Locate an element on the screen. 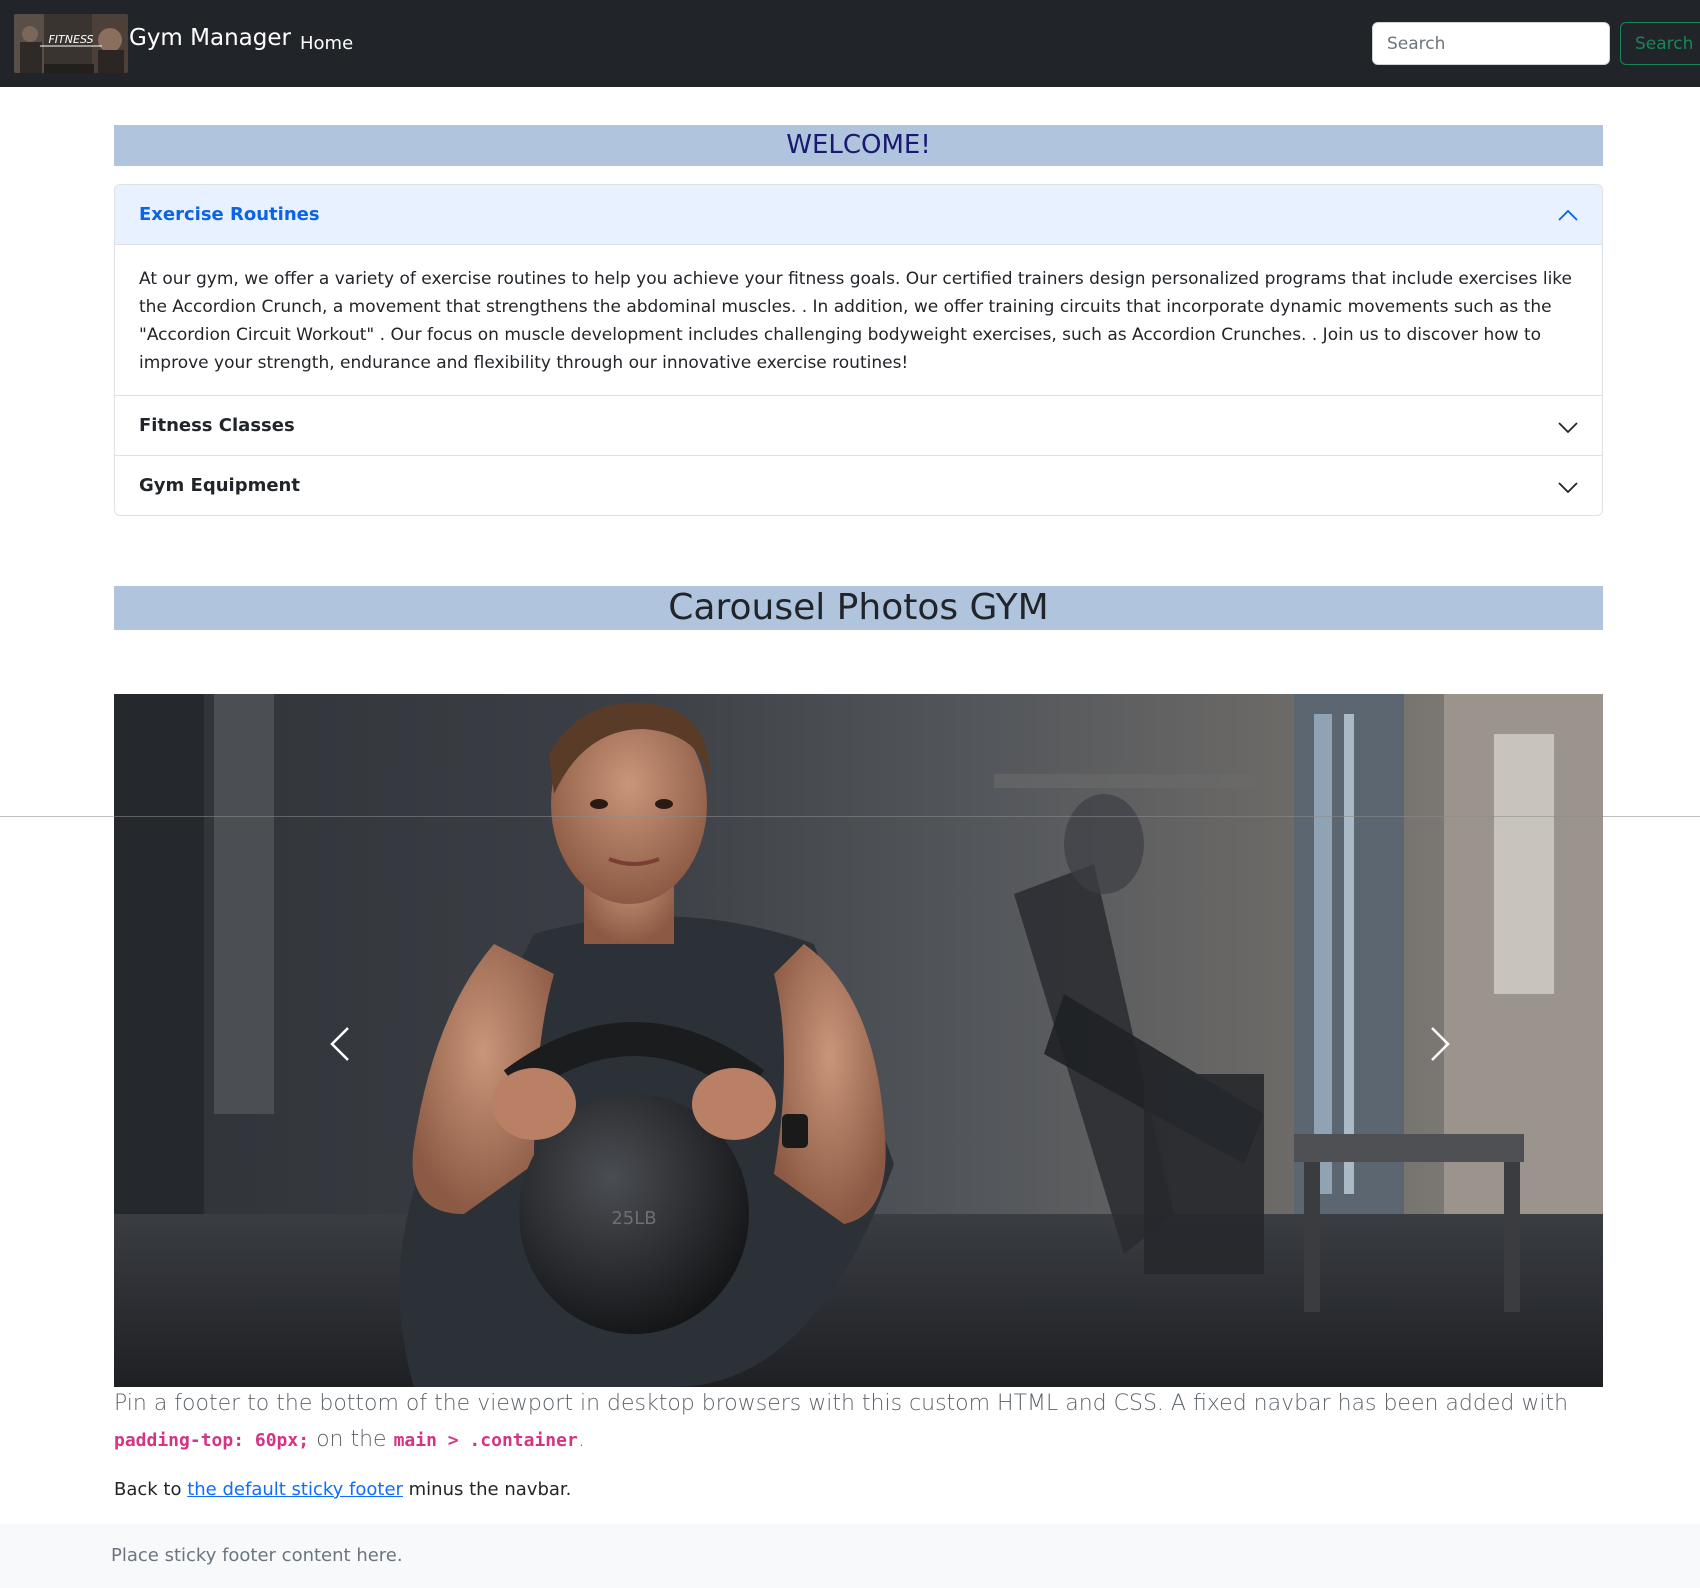 Image resolution: width=1700 pixels, height=1588 pixels. search-button: Search is located at coordinates (1660, 43).